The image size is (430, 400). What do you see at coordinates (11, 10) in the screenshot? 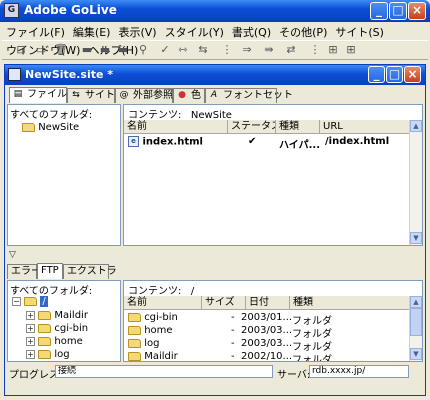
I see `golive-app-icon: G` at bounding box center [11, 10].